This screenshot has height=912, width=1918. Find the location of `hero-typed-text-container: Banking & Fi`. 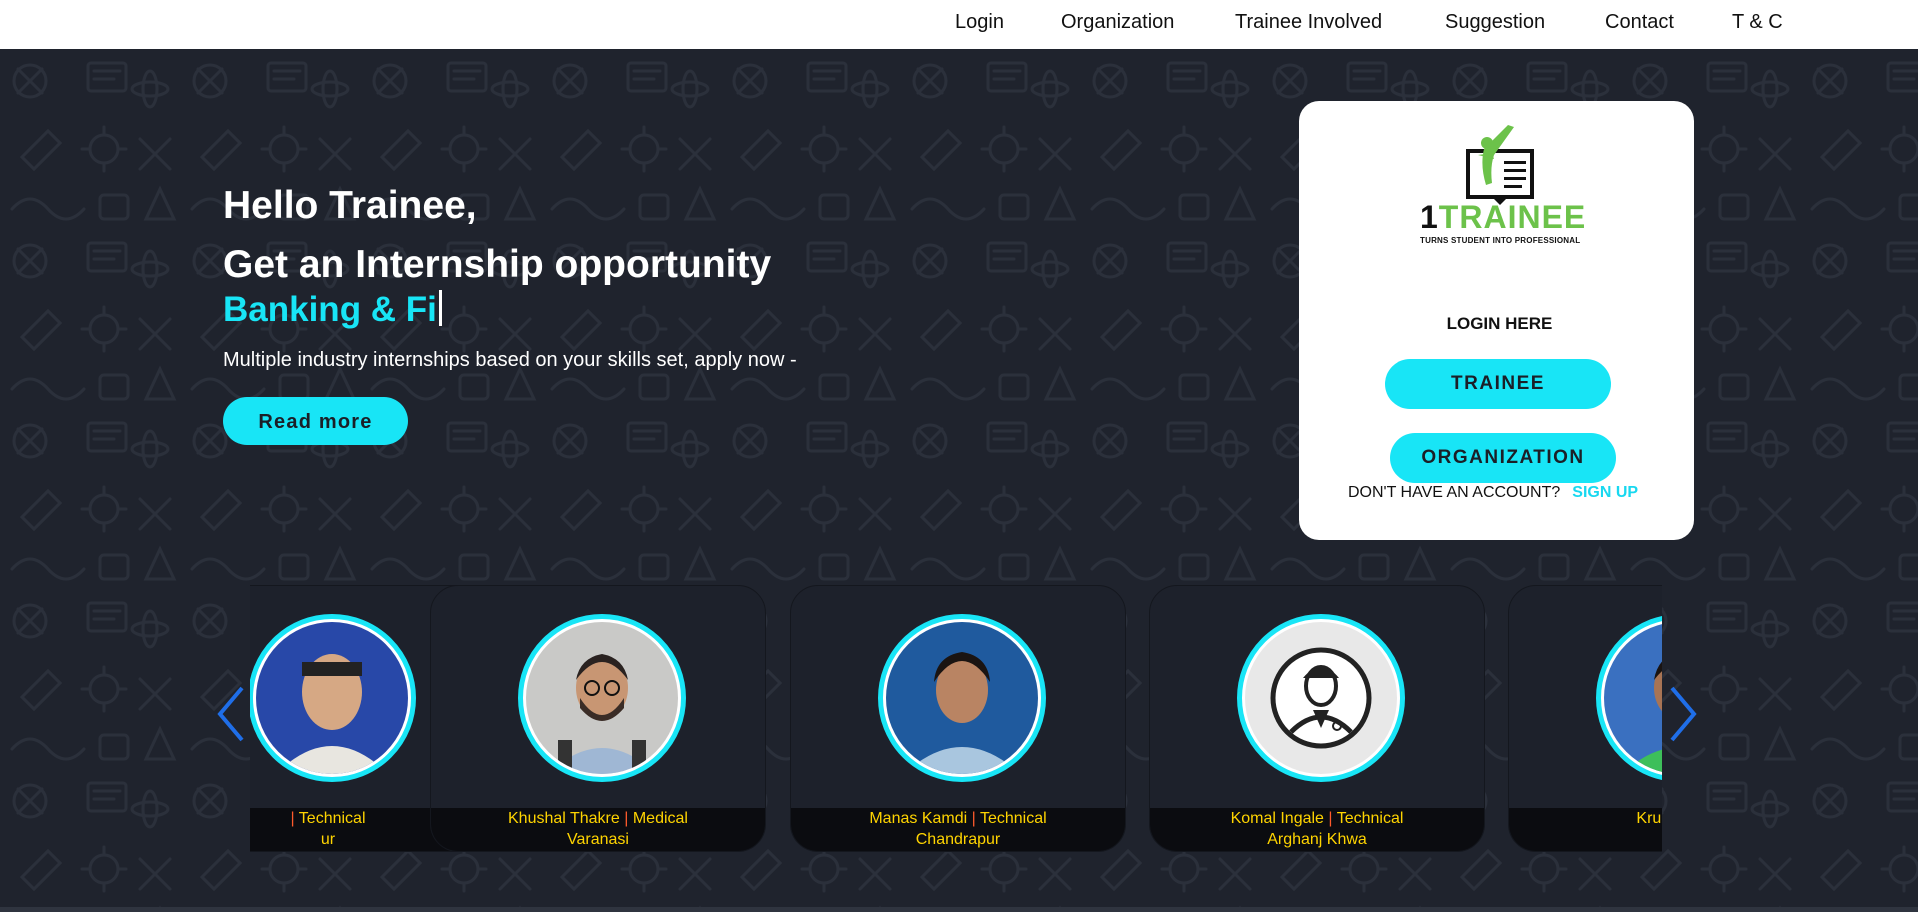

hero-typed-text-container: Banking & Fi is located at coordinates (332, 310).